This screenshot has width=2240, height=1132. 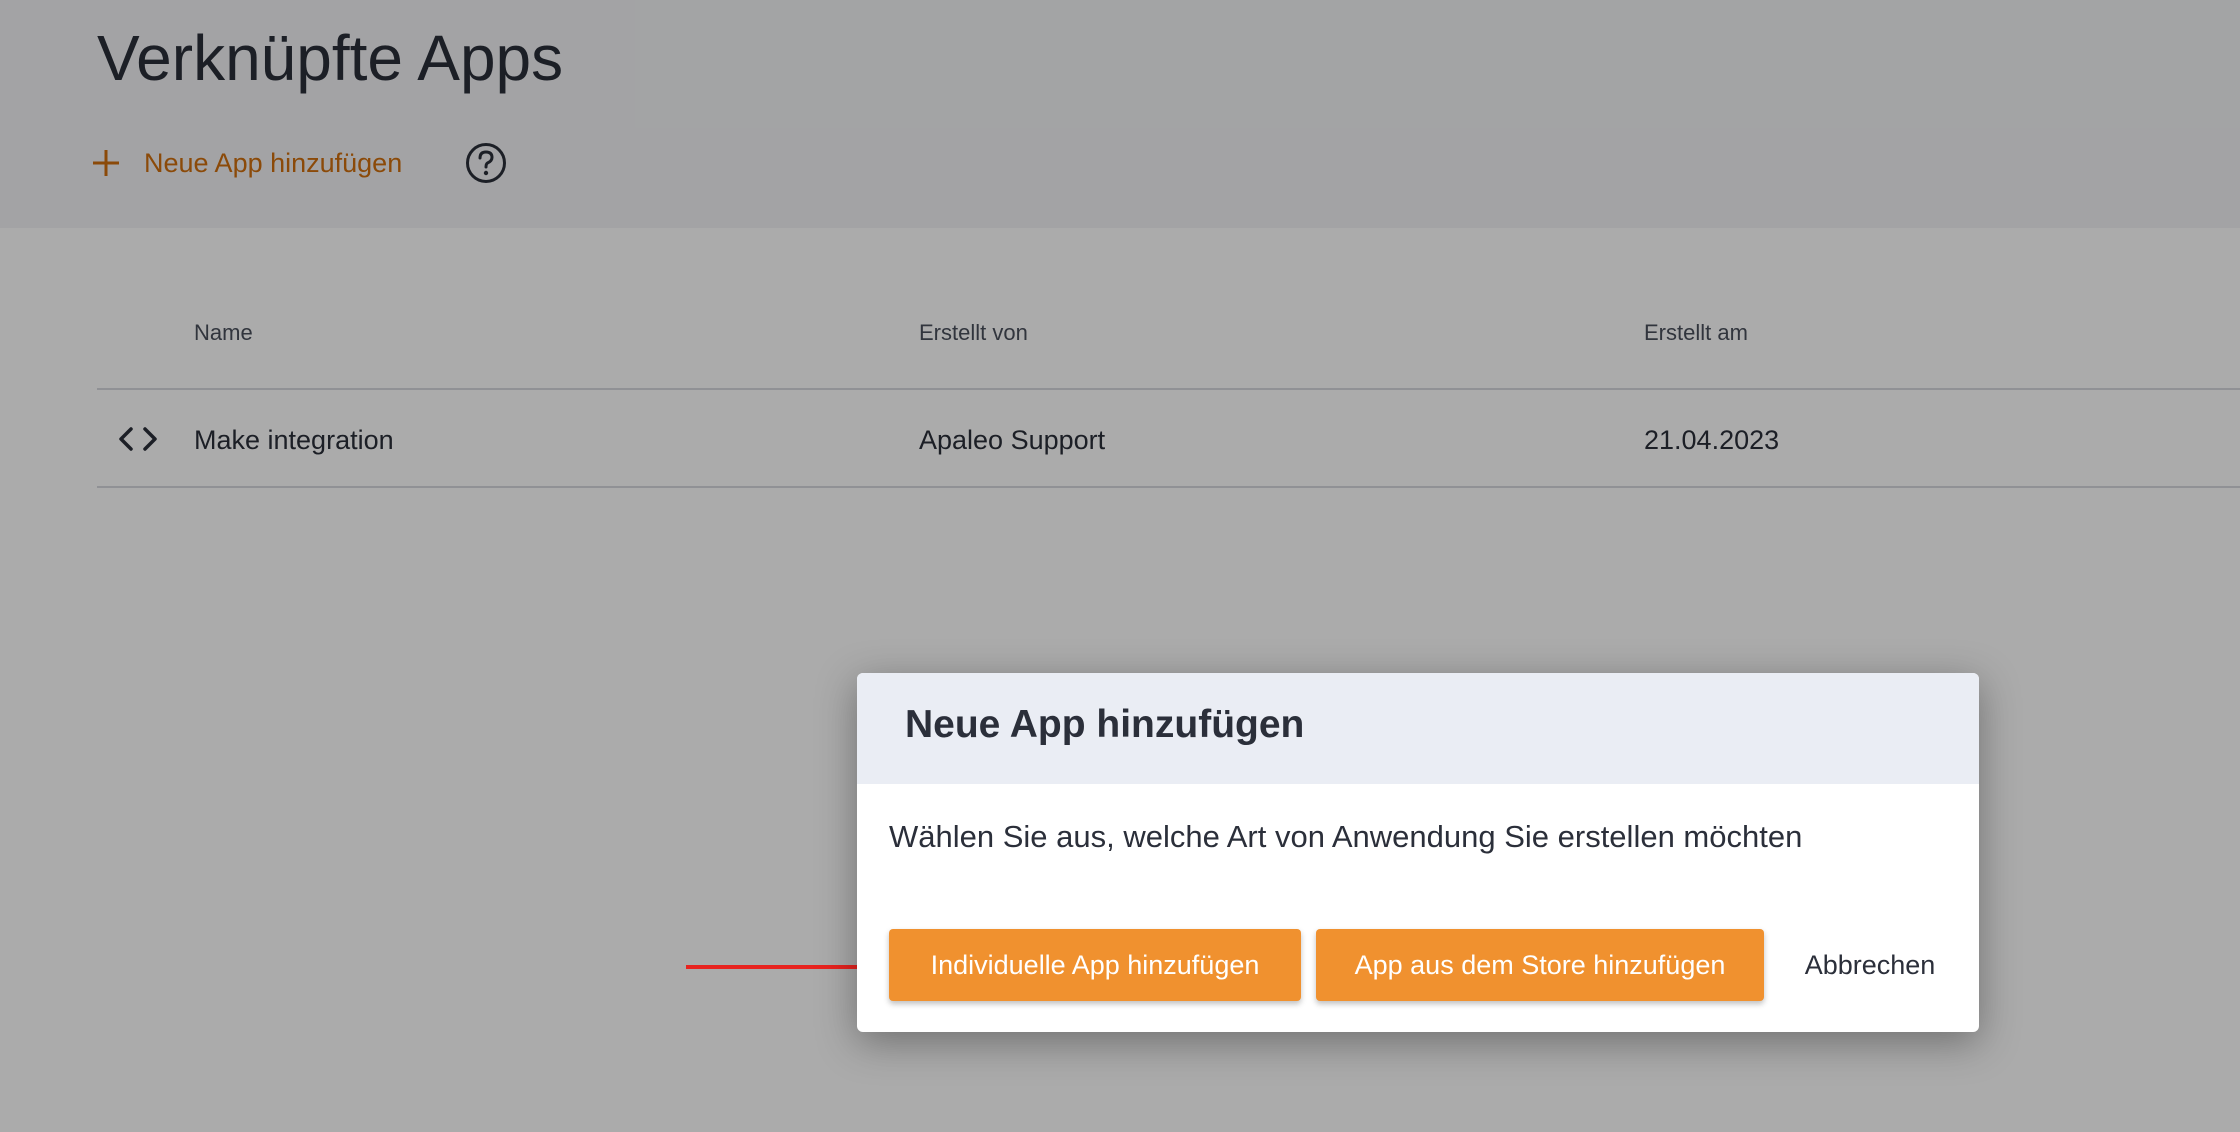 What do you see at coordinates (1540, 965) in the screenshot?
I see `add-store-app-button: App aus dem Store hinzufügen` at bounding box center [1540, 965].